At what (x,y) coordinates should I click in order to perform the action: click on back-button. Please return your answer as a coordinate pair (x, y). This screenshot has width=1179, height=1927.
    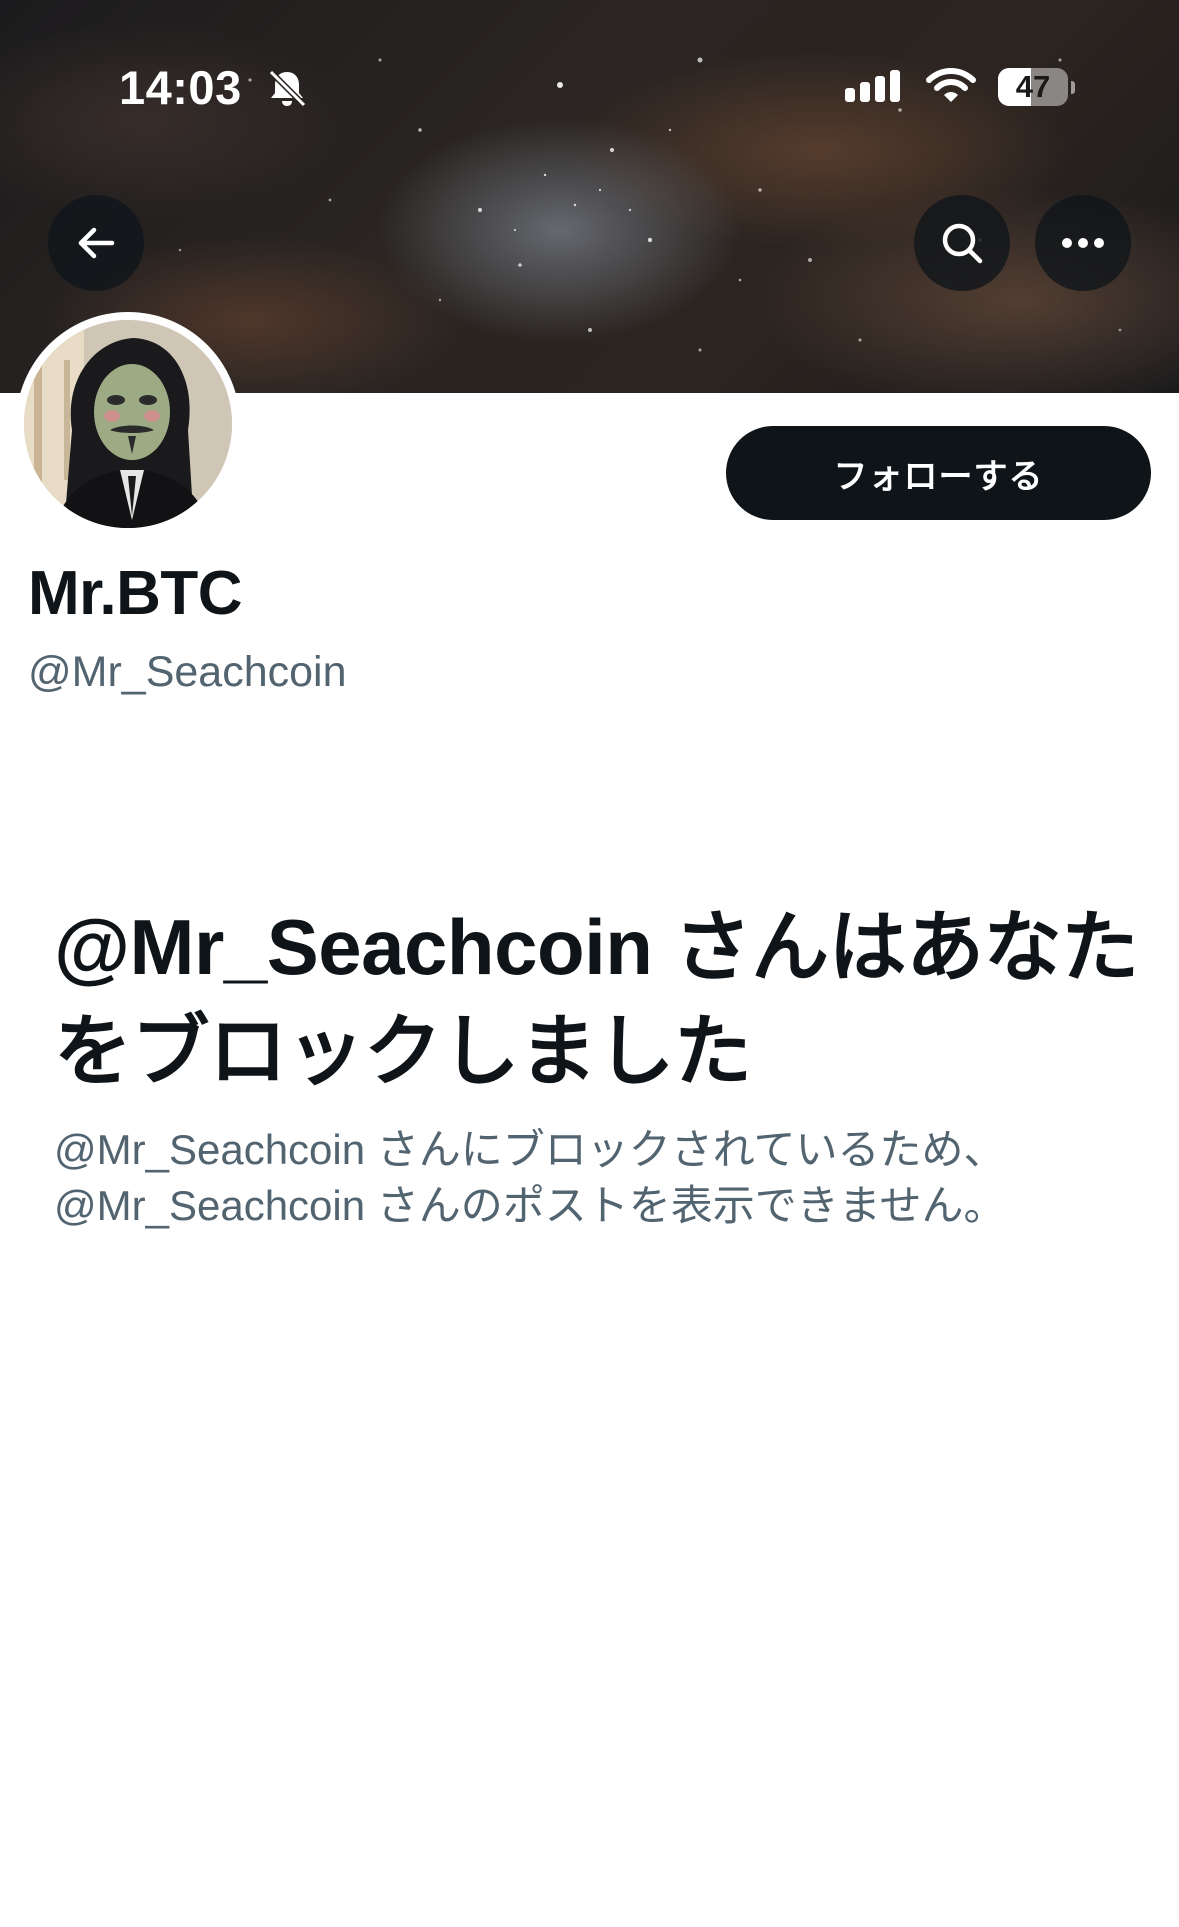
    Looking at the image, I should click on (96, 243).